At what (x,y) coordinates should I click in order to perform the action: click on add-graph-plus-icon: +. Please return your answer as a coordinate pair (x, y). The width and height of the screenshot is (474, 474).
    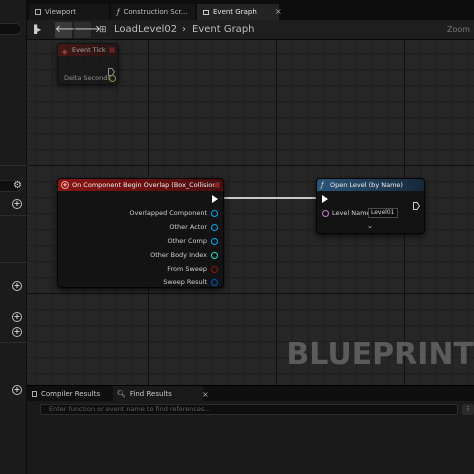
    Looking at the image, I should click on (17, 332).